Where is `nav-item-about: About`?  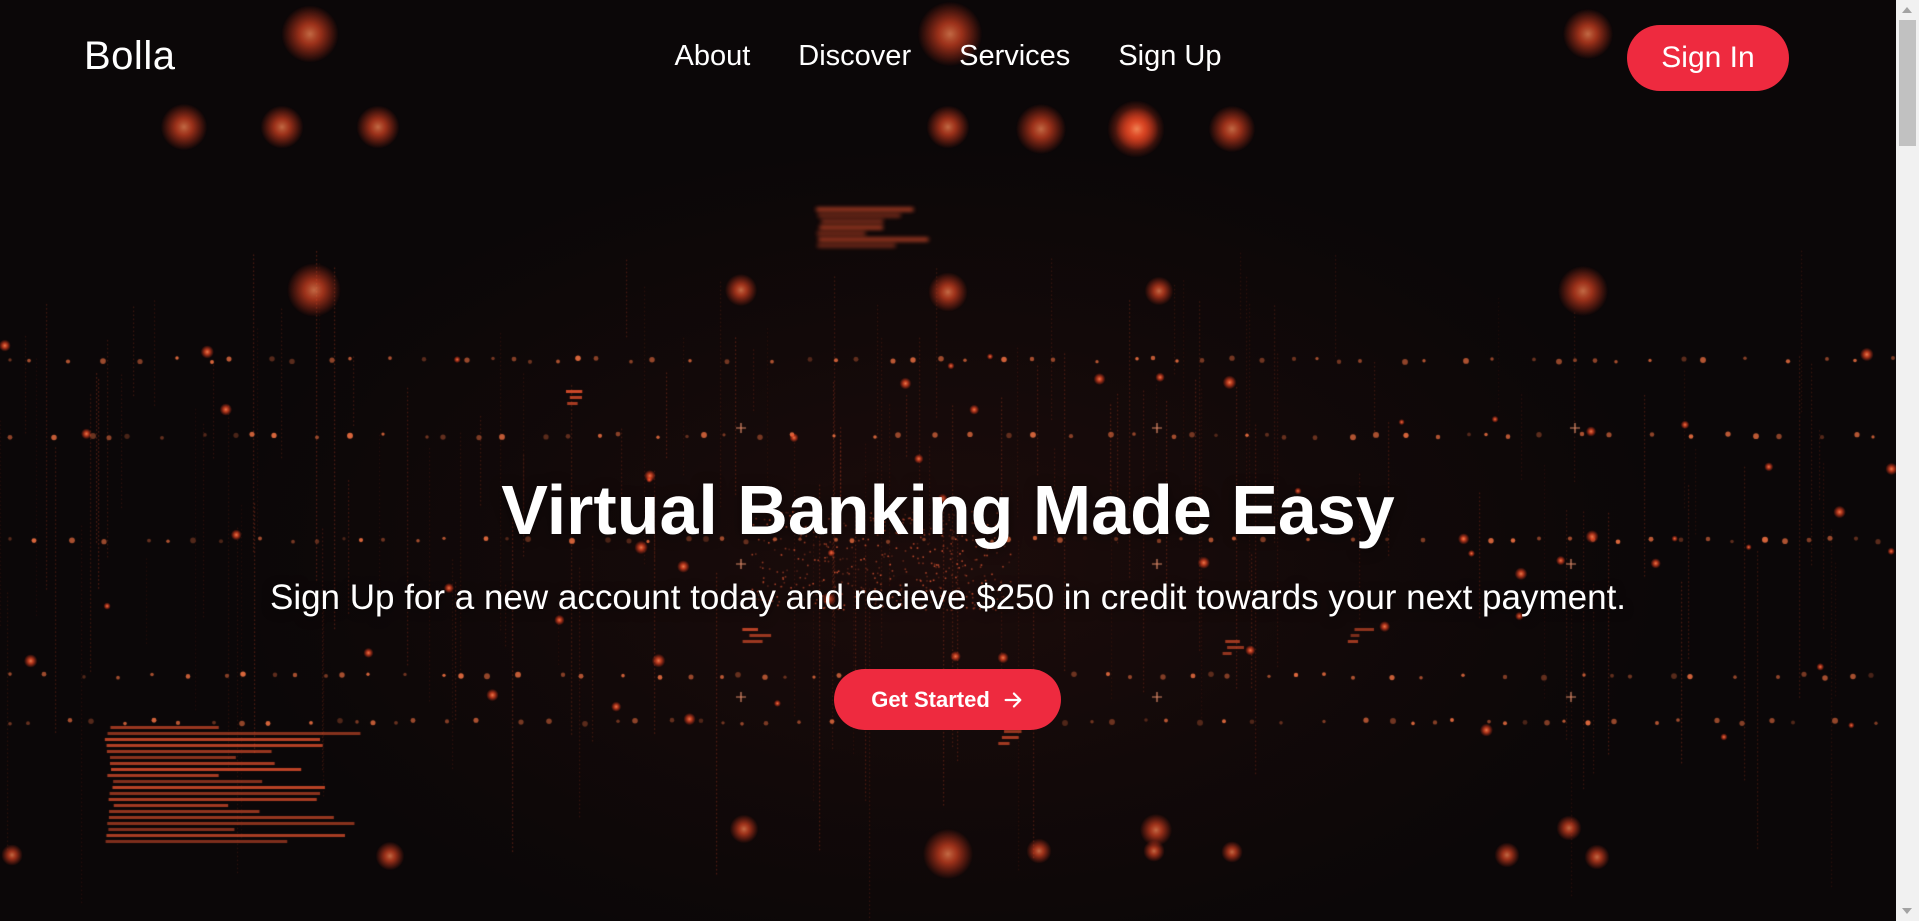 nav-item-about: About is located at coordinates (713, 56).